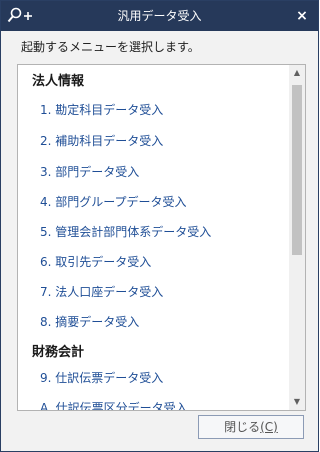 Image resolution: width=320 pixels, height=452 pixels. Describe the element at coordinates (242, 427) in the screenshot. I see `close-button-label: 閉じる` at that location.